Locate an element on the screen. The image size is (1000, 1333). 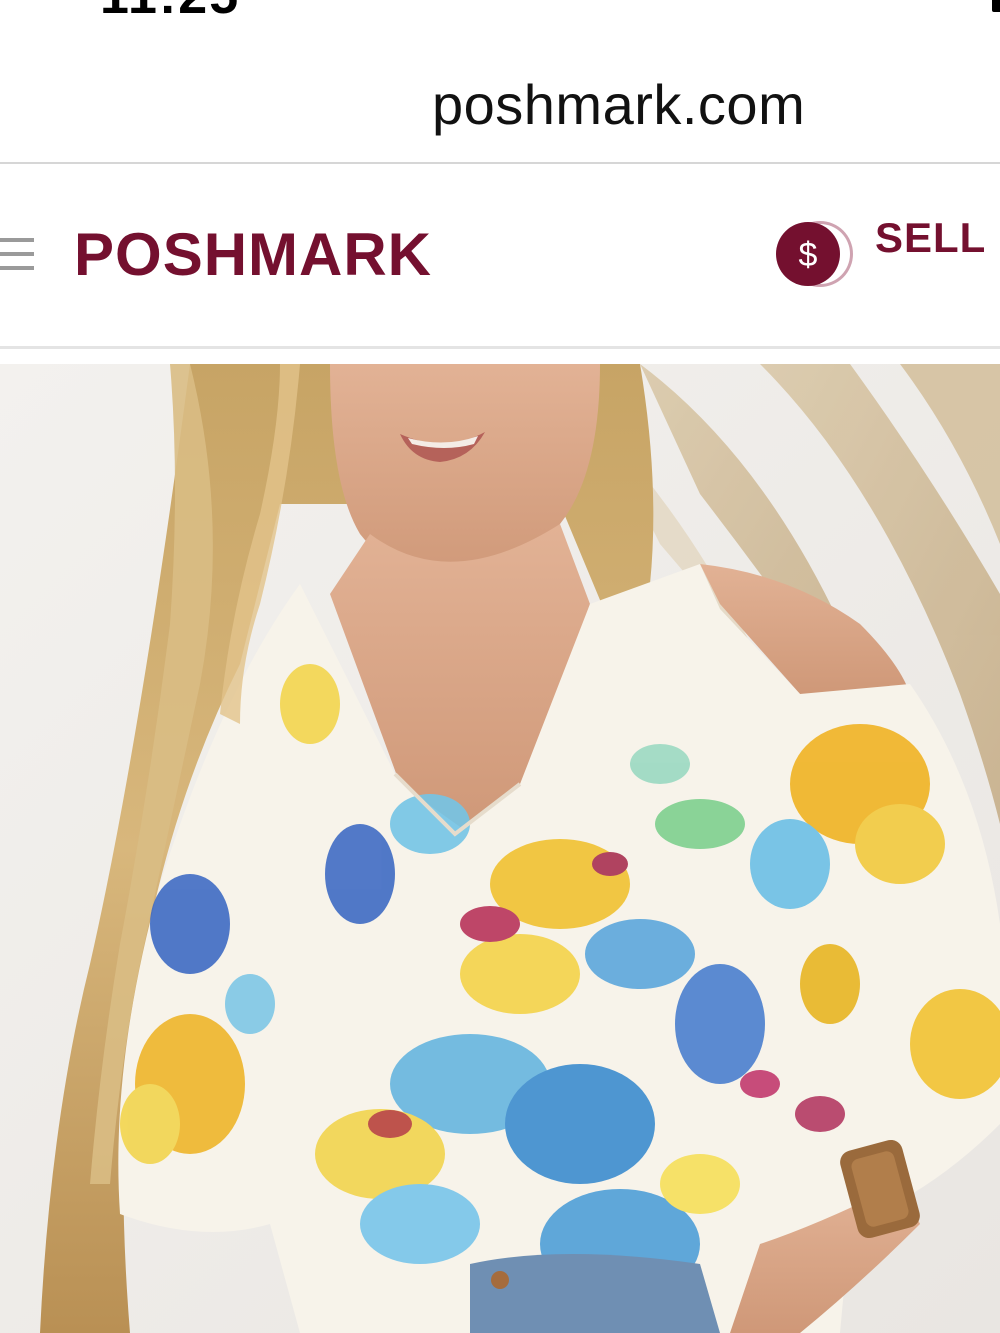
header-divider is located at coordinates (500, 347).